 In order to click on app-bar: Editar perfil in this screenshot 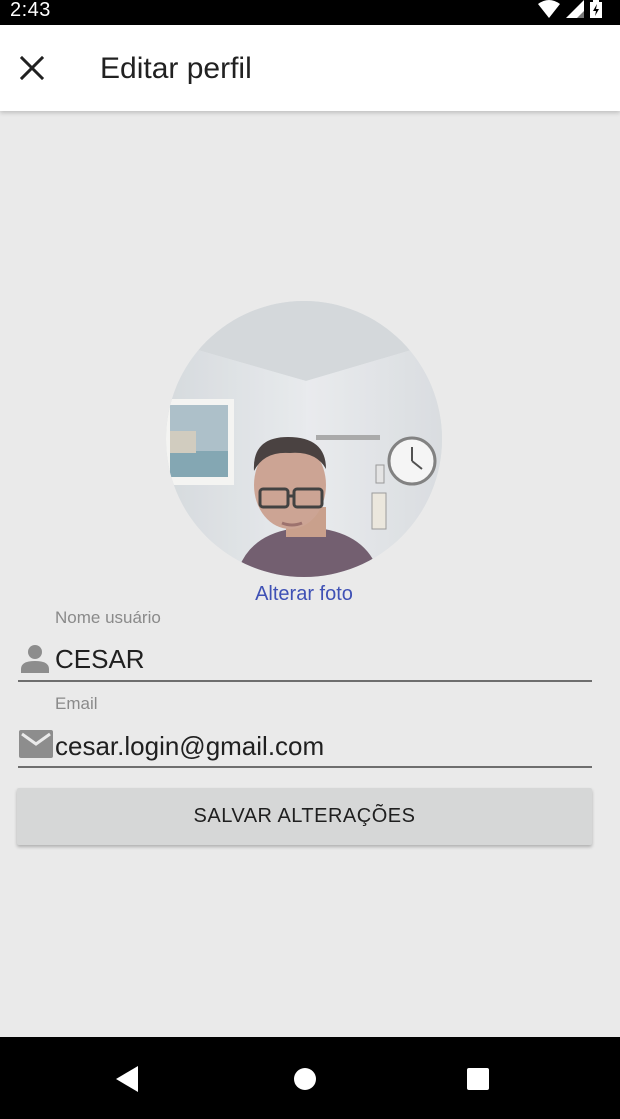, I will do `click(310, 68)`.